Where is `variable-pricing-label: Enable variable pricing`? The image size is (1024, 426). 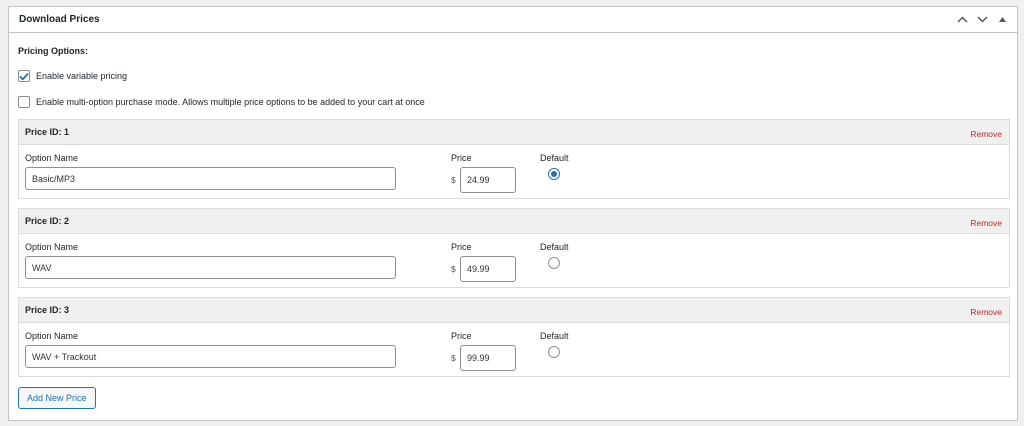 variable-pricing-label: Enable variable pricing is located at coordinates (82, 76).